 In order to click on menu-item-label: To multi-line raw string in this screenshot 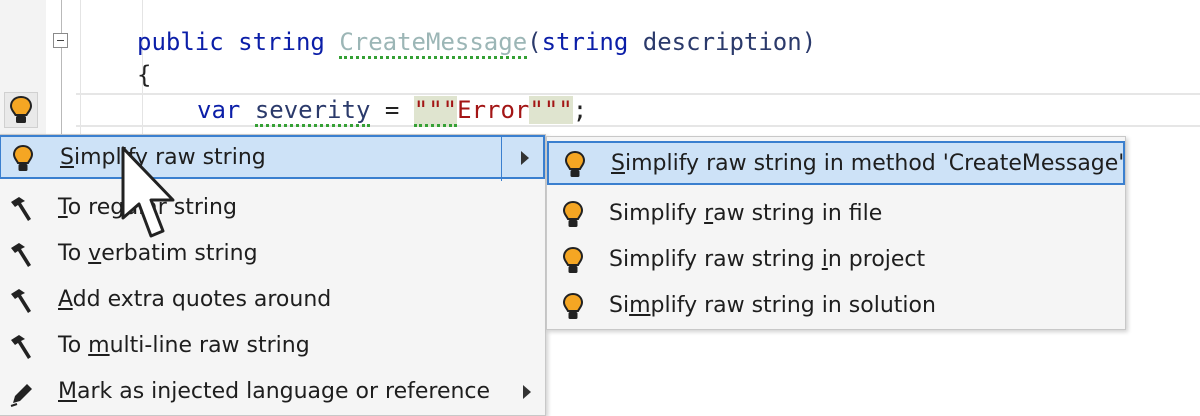, I will do `click(184, 345)`.